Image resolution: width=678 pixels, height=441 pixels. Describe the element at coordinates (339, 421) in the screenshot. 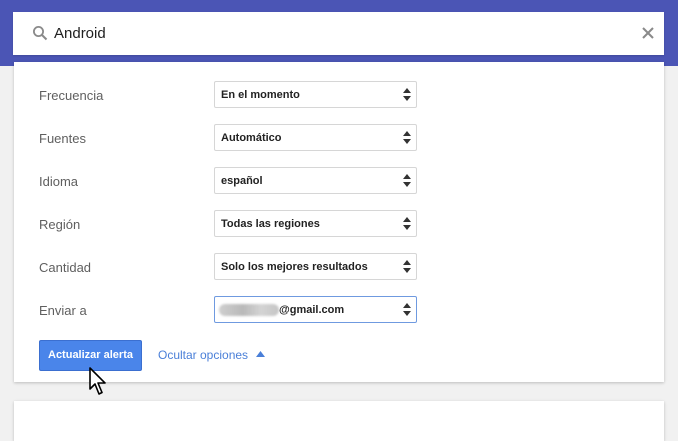

I see `next-panel` at that location.